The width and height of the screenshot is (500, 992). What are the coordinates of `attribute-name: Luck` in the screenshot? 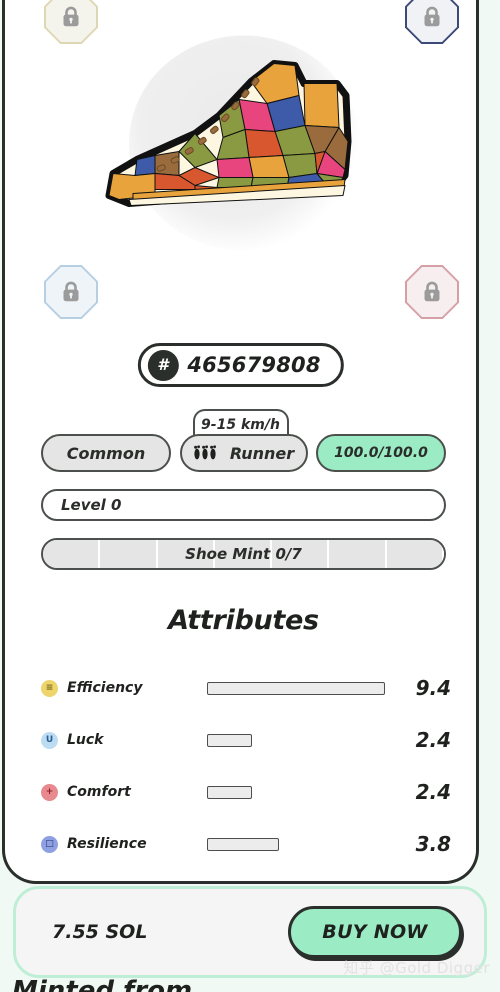 It's located at (85, 740).